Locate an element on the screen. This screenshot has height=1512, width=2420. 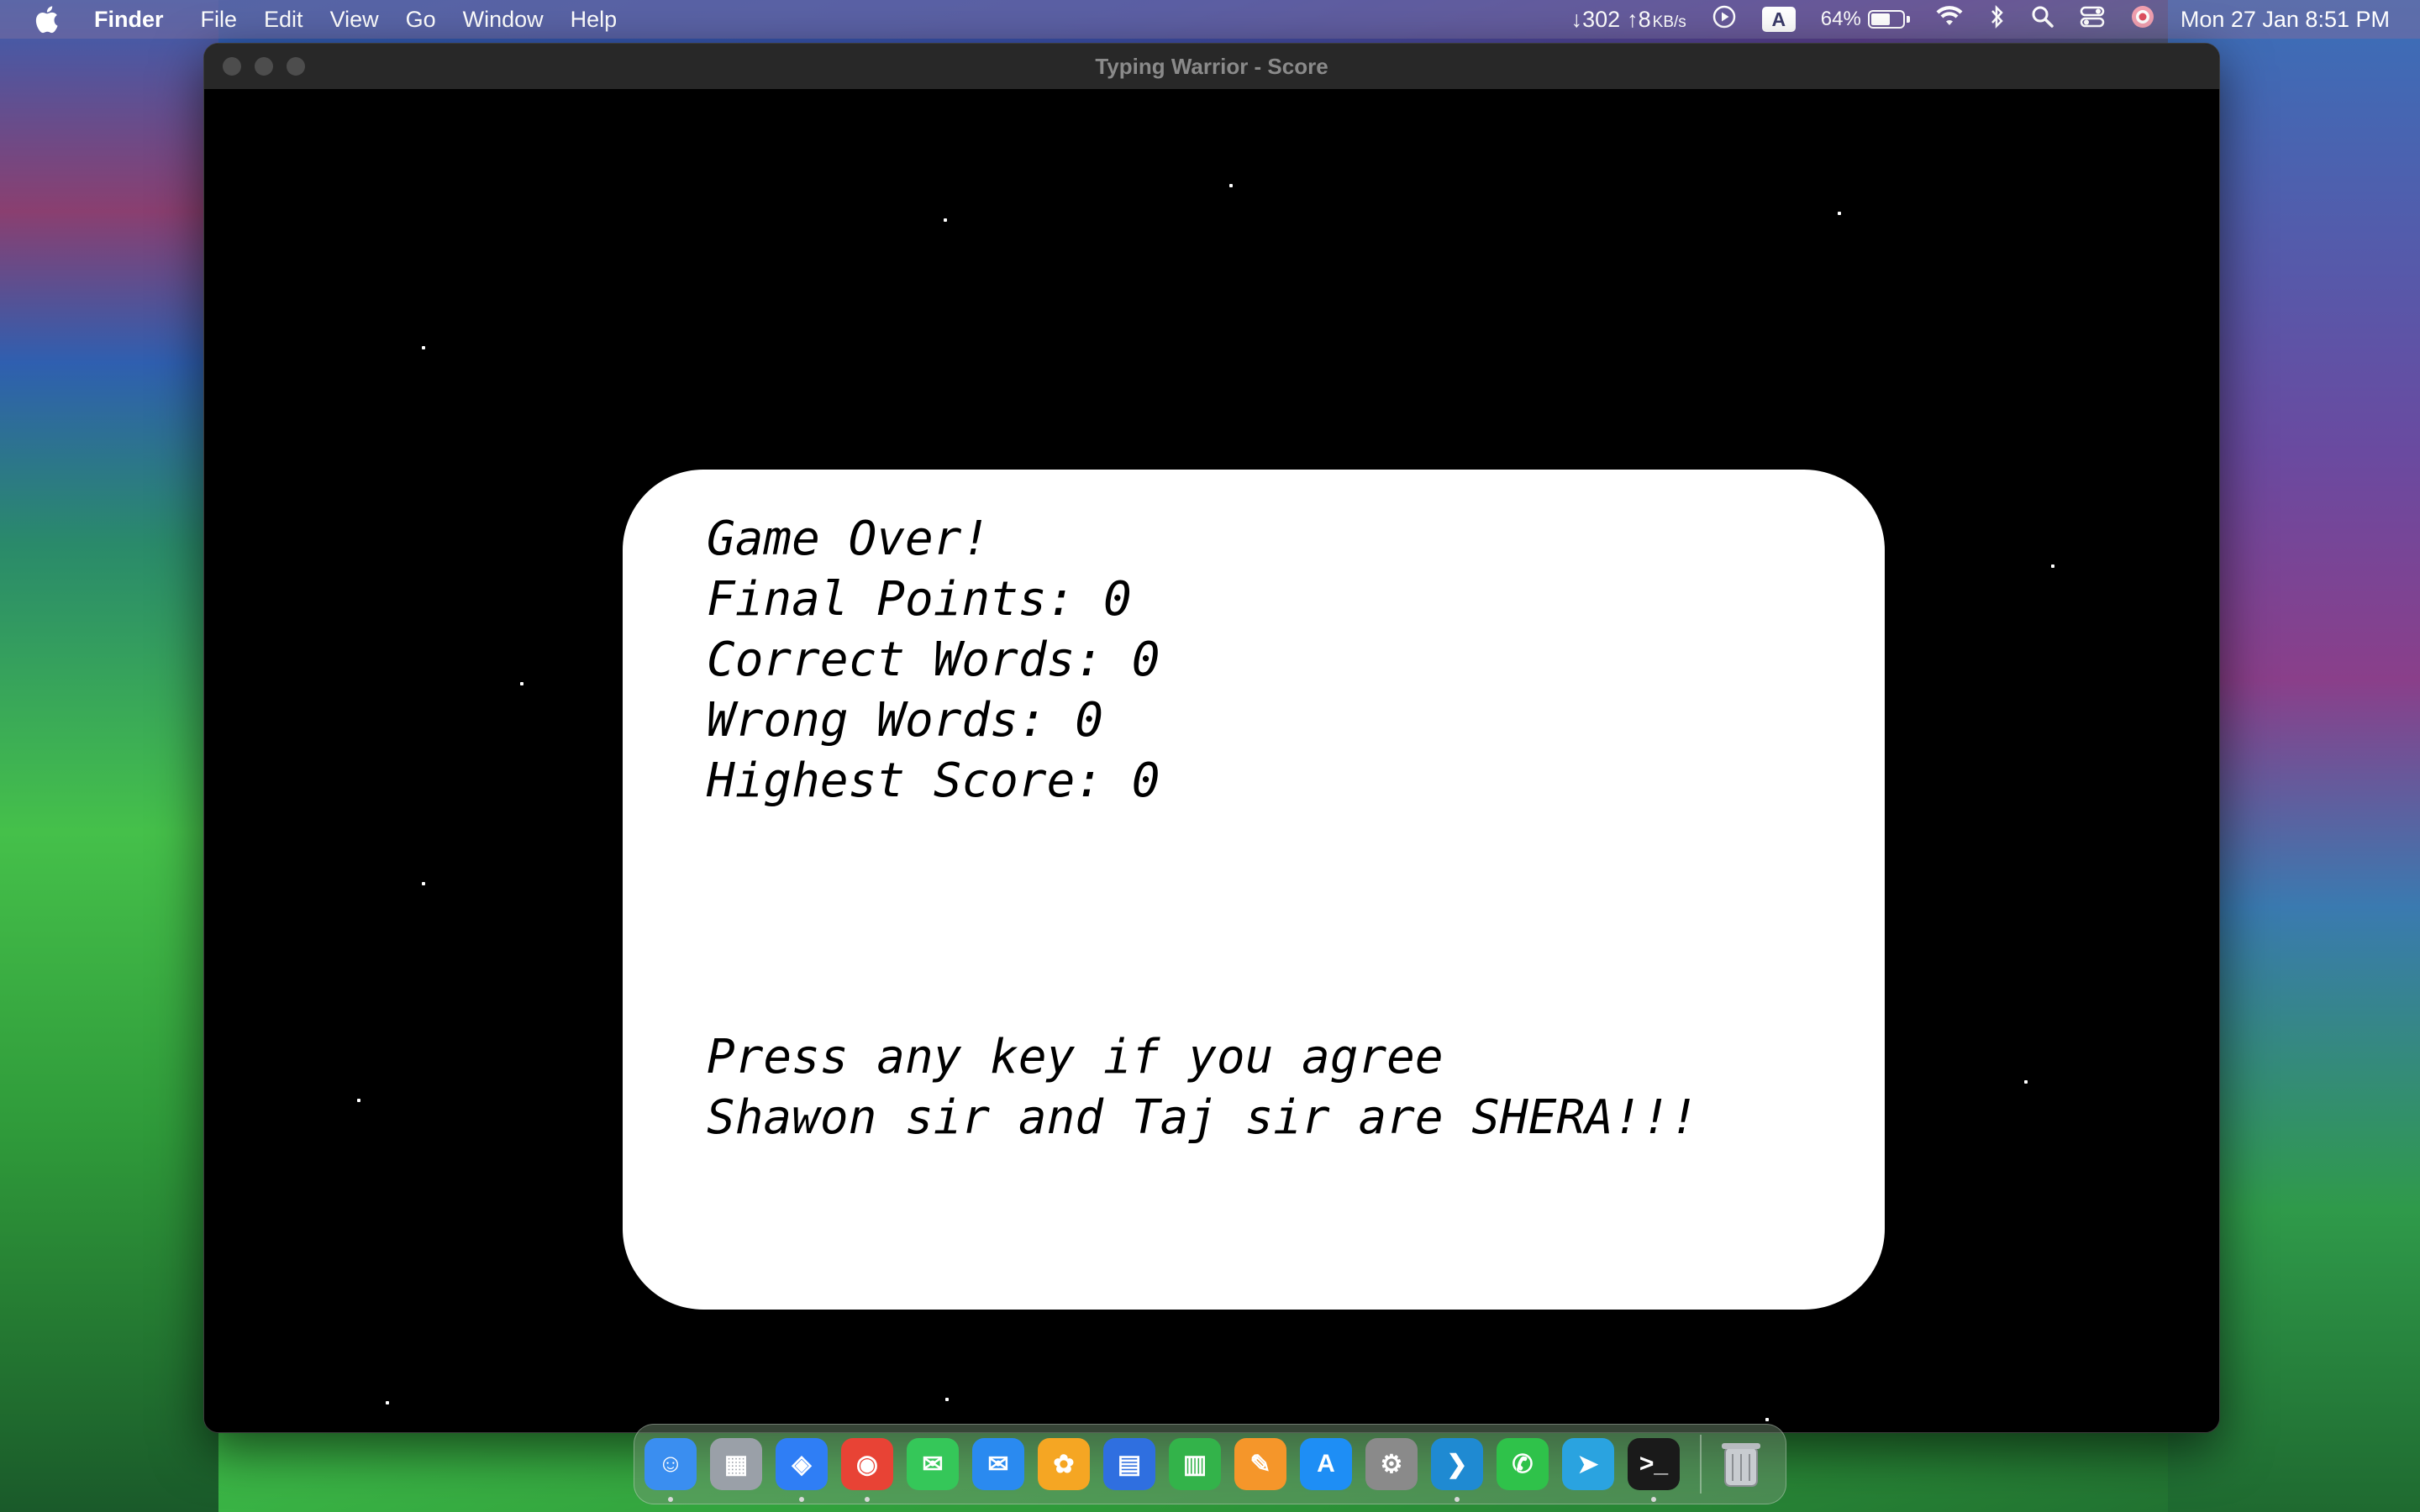
battery-indicator: 64% is located at coordinates (1865, 19).